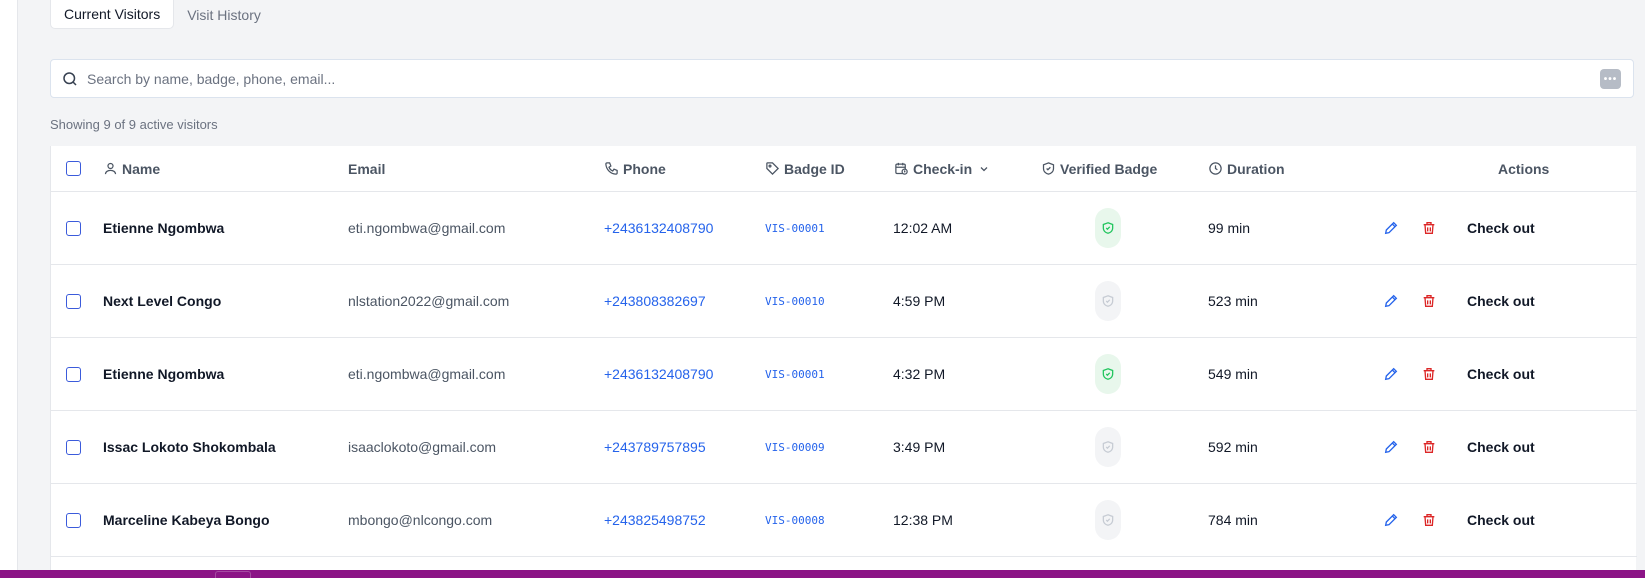 This screenshot has height=578, width=1645. Describe the element at coordinates (919, 447) in the screenshot. I see `checkin-time: 3:49 PM` at that location.